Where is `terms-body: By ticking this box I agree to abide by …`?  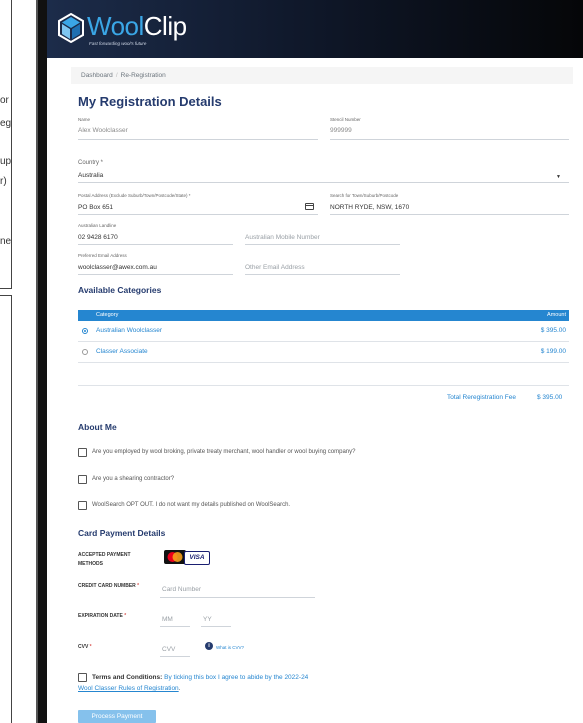 terms-body: By ticking this box I agree to abide by … is located at coordinates (236, 677).